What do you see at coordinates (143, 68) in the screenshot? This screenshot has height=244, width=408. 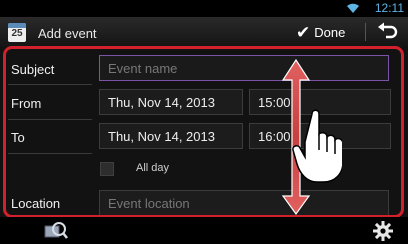 I see `subject-placeholder: Event name` at bounding box center [143, 68].